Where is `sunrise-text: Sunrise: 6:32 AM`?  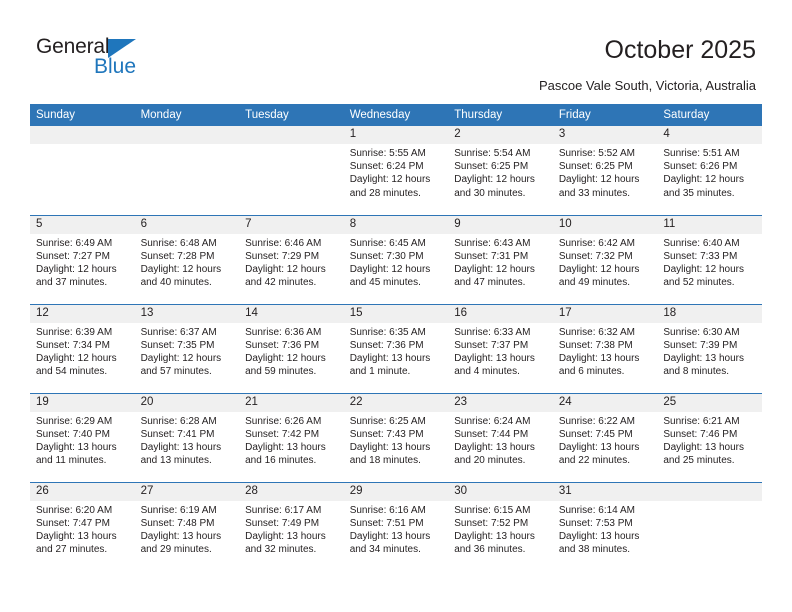
sunrise-text: Sunrise: 6:32 AM is located at coordinates (596, 332).